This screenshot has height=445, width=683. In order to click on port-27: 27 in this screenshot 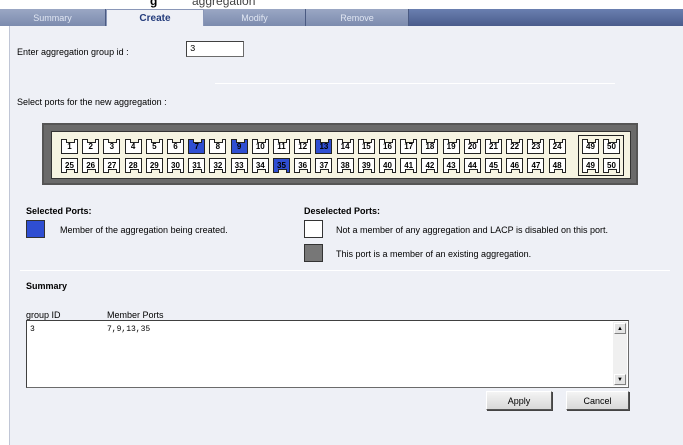, I will do `click(112, 165)`.